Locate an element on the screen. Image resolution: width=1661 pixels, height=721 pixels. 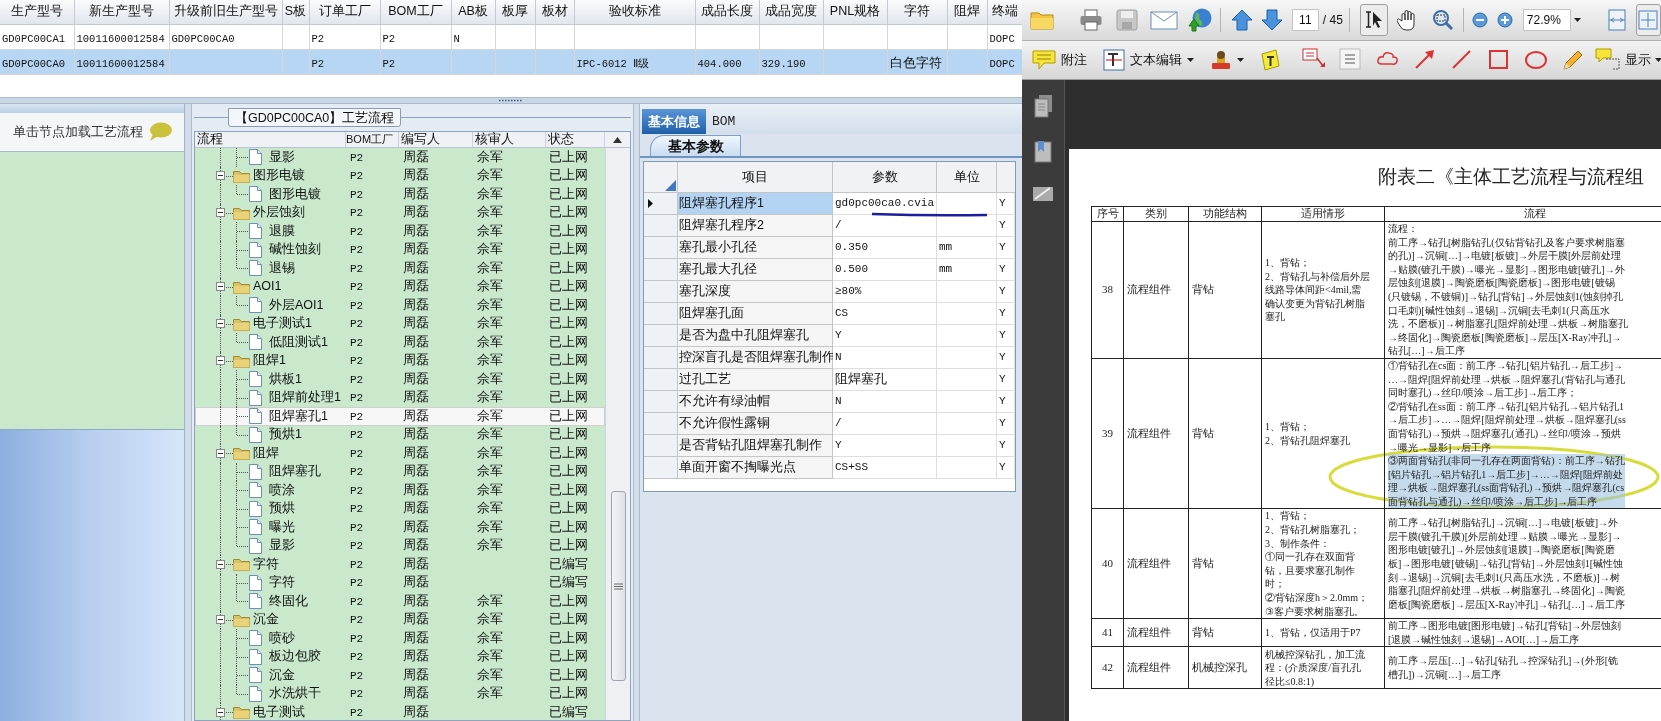
column-header: 成品宽度 is located at coordinates (791, 12).